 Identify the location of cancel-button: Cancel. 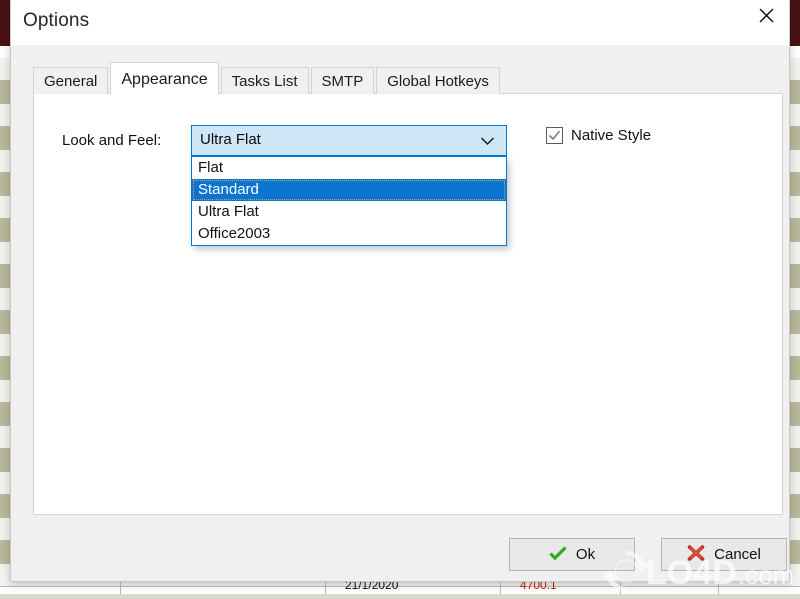
(724, 554).